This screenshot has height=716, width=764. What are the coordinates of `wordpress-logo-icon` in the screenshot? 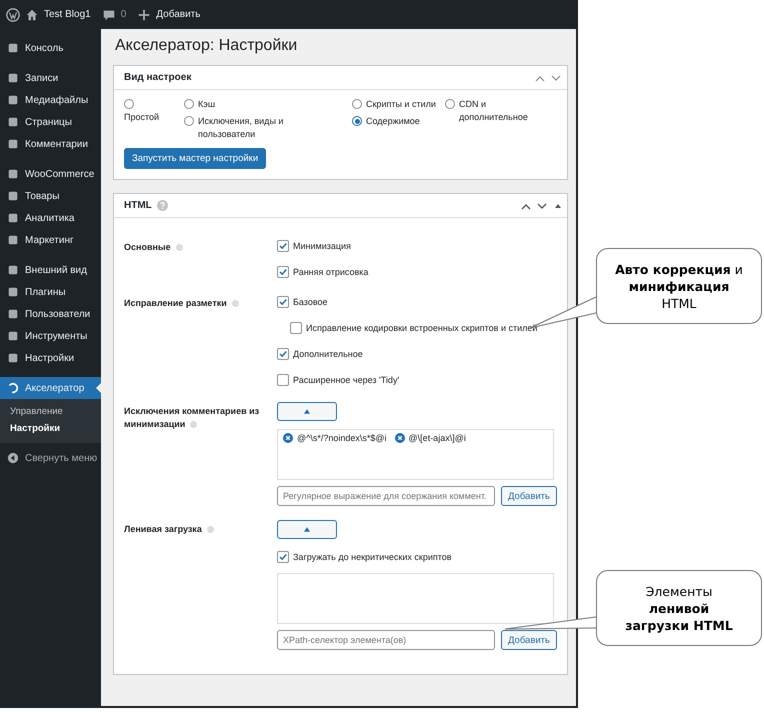 It's located at (13, 15).